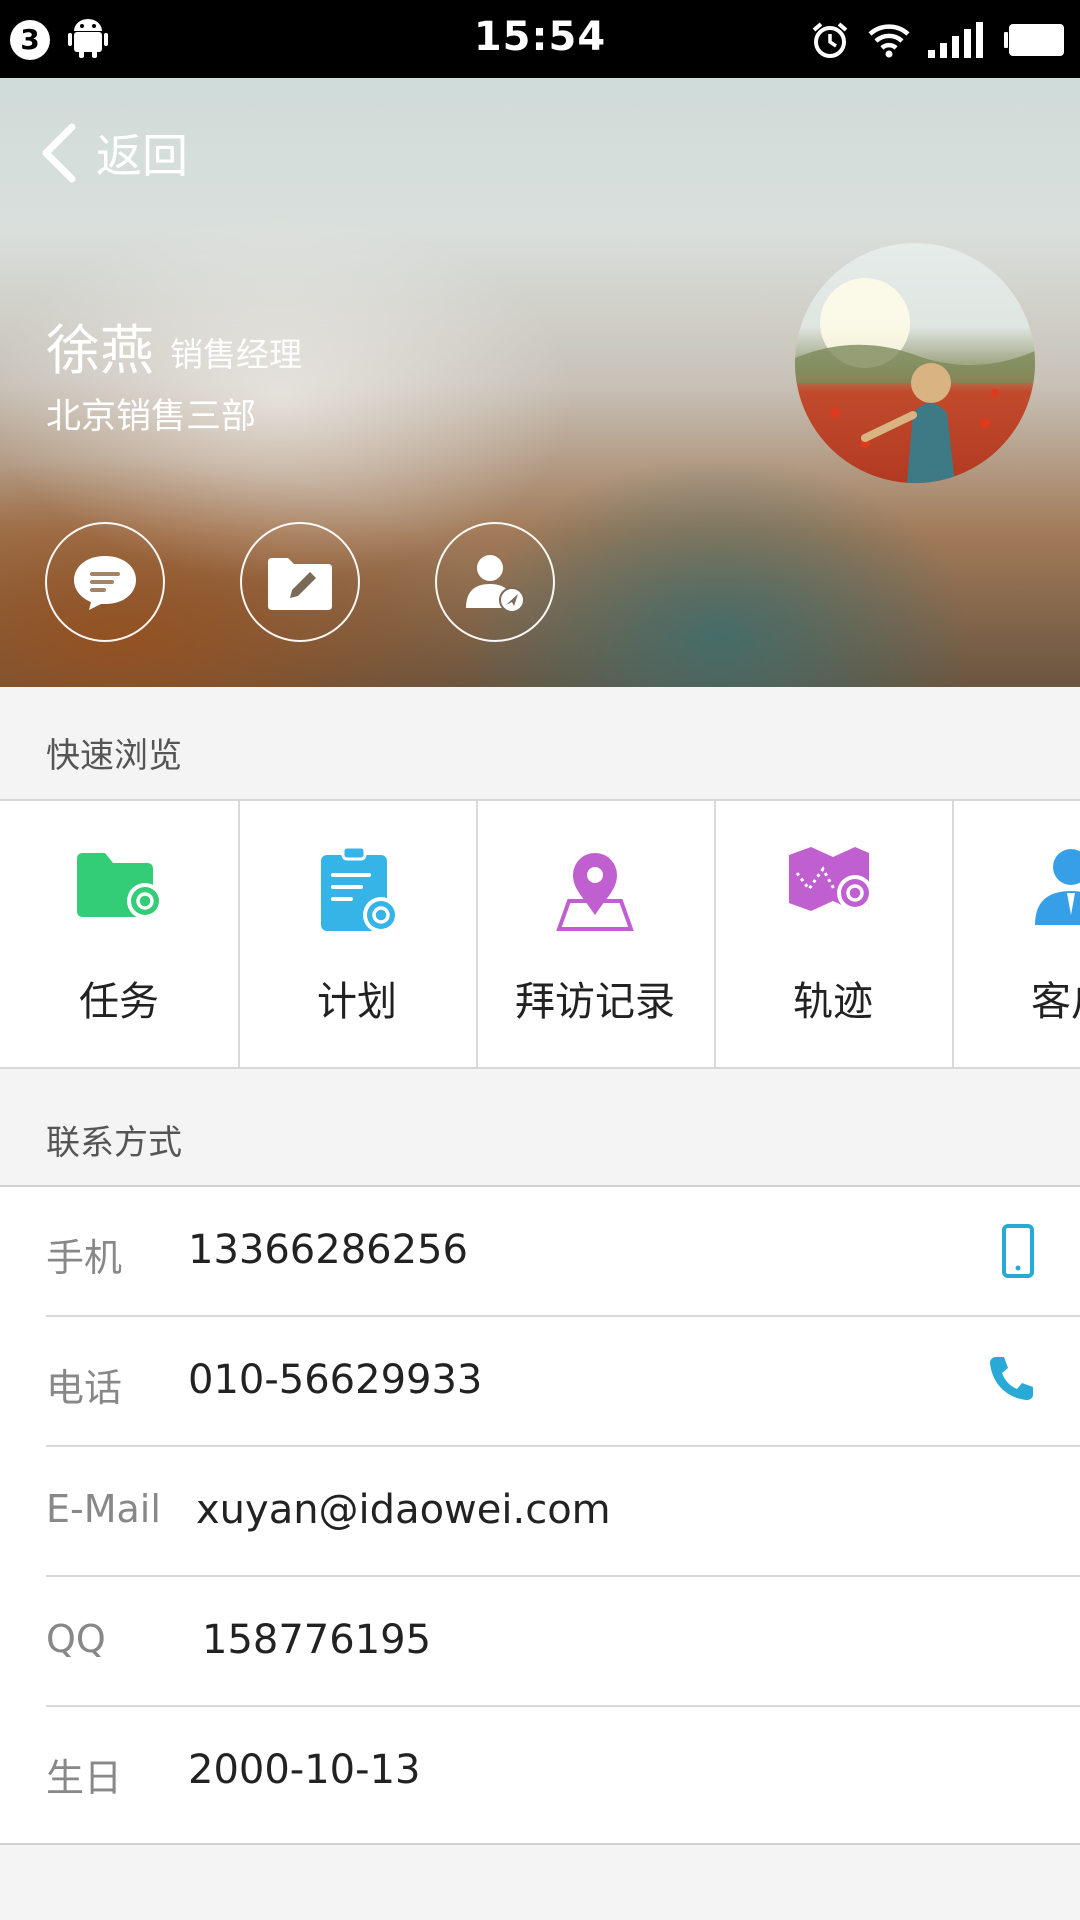 This screenshot has width=1080, height=1920. I want to click on call-mobile-button, so click(1018, 1253).